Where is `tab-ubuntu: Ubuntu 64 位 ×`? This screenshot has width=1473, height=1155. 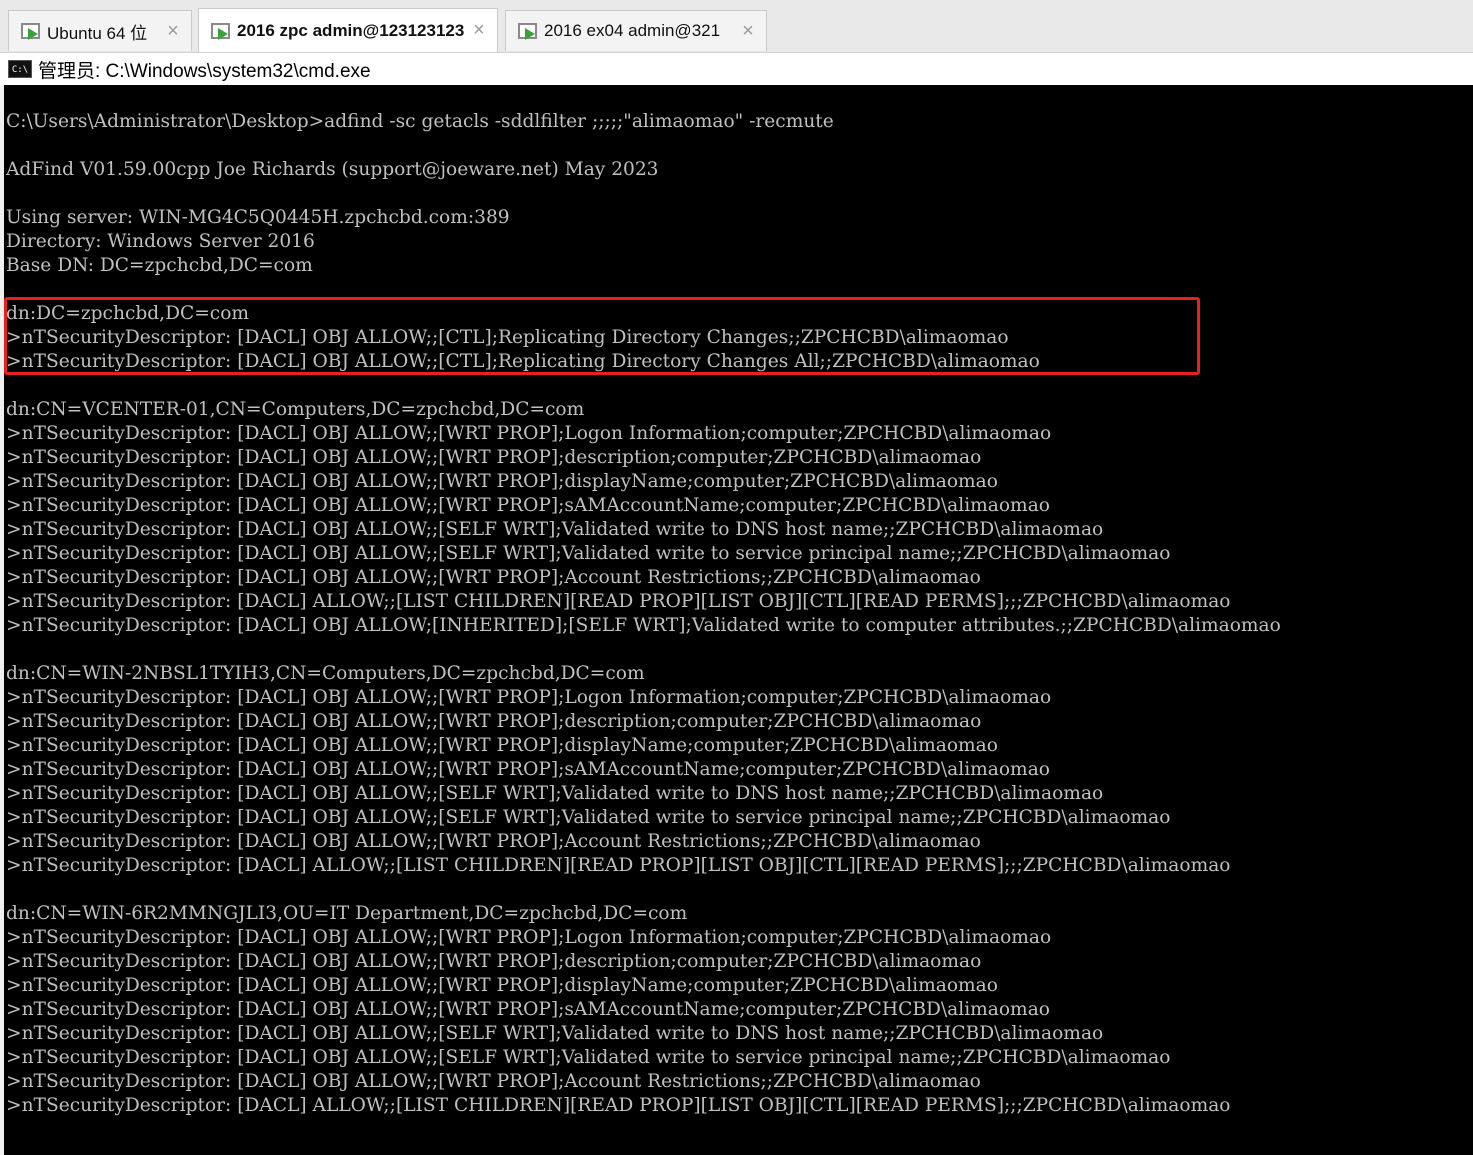 tab-ubuntu: Ubuntu 64 位 × is located at coordinates (100, 30).